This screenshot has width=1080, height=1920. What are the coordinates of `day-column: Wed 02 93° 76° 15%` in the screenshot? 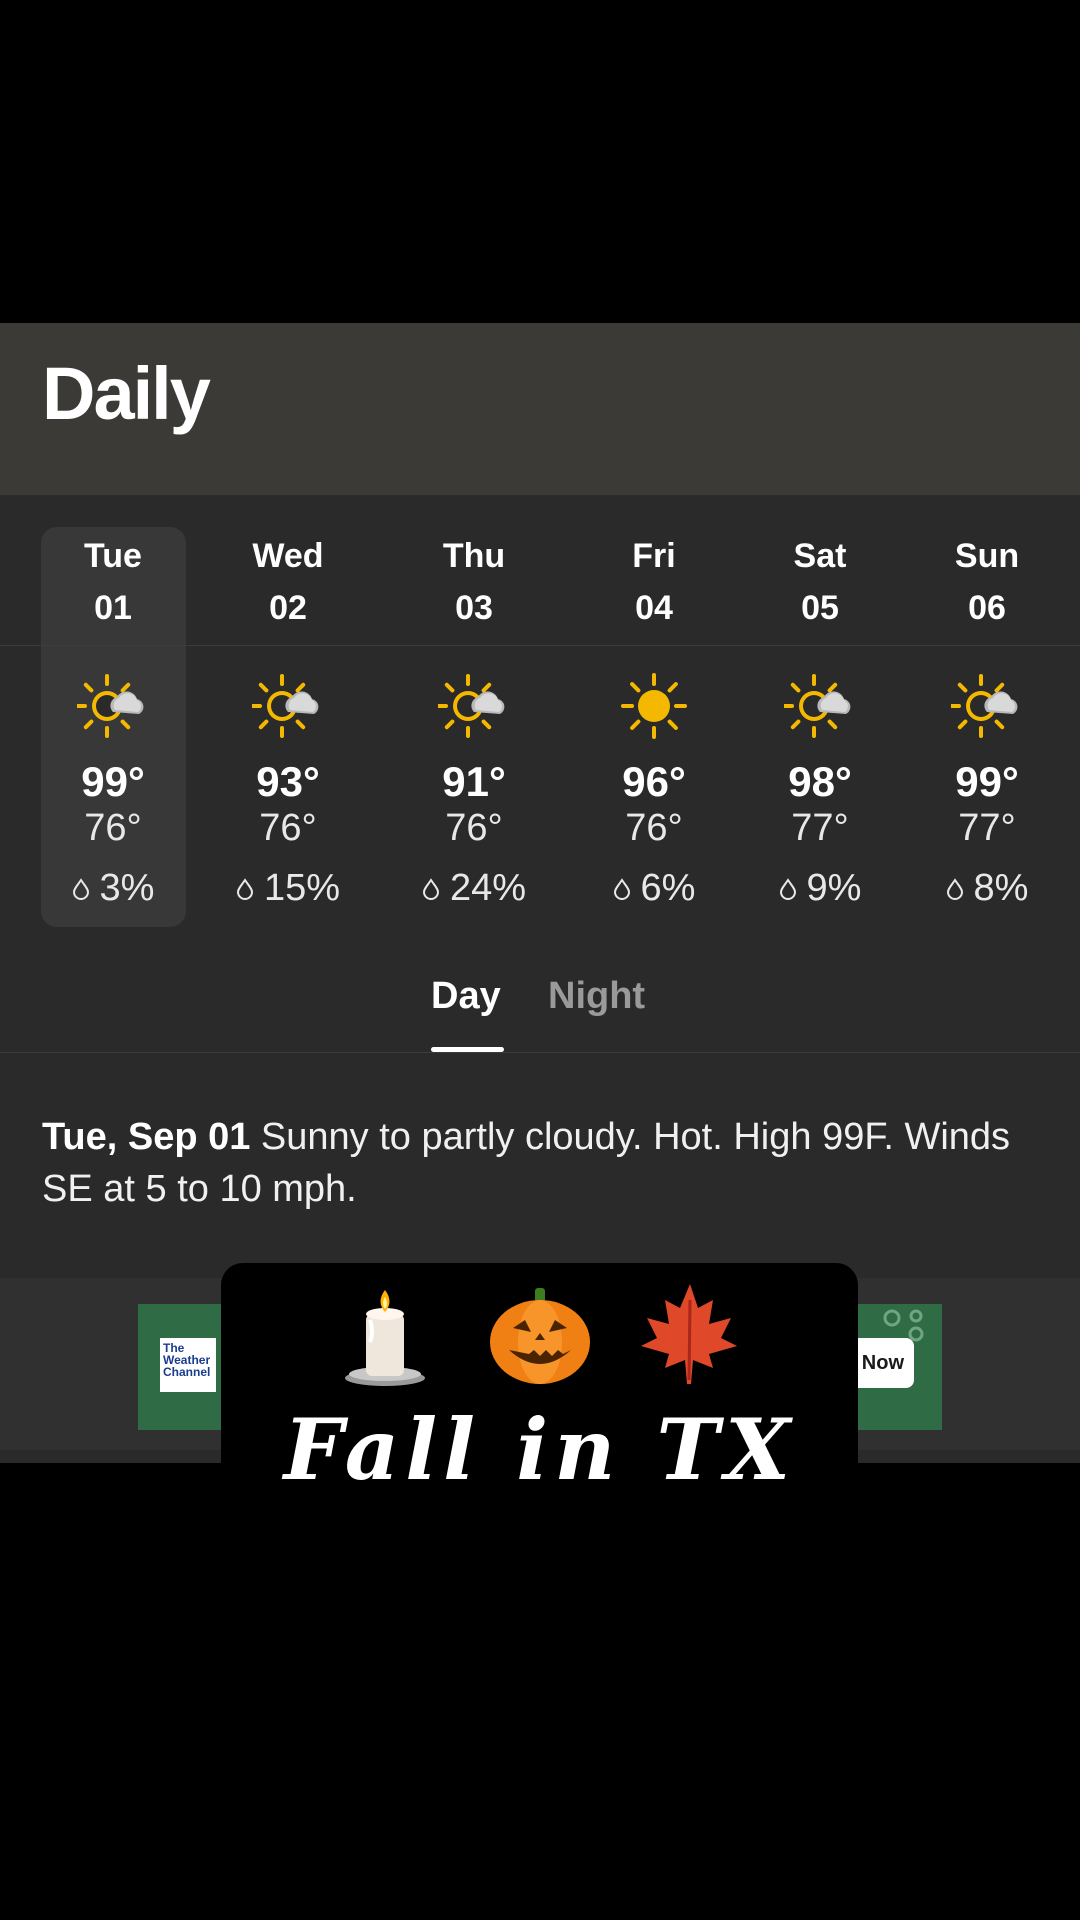 It's located at (288, 715).